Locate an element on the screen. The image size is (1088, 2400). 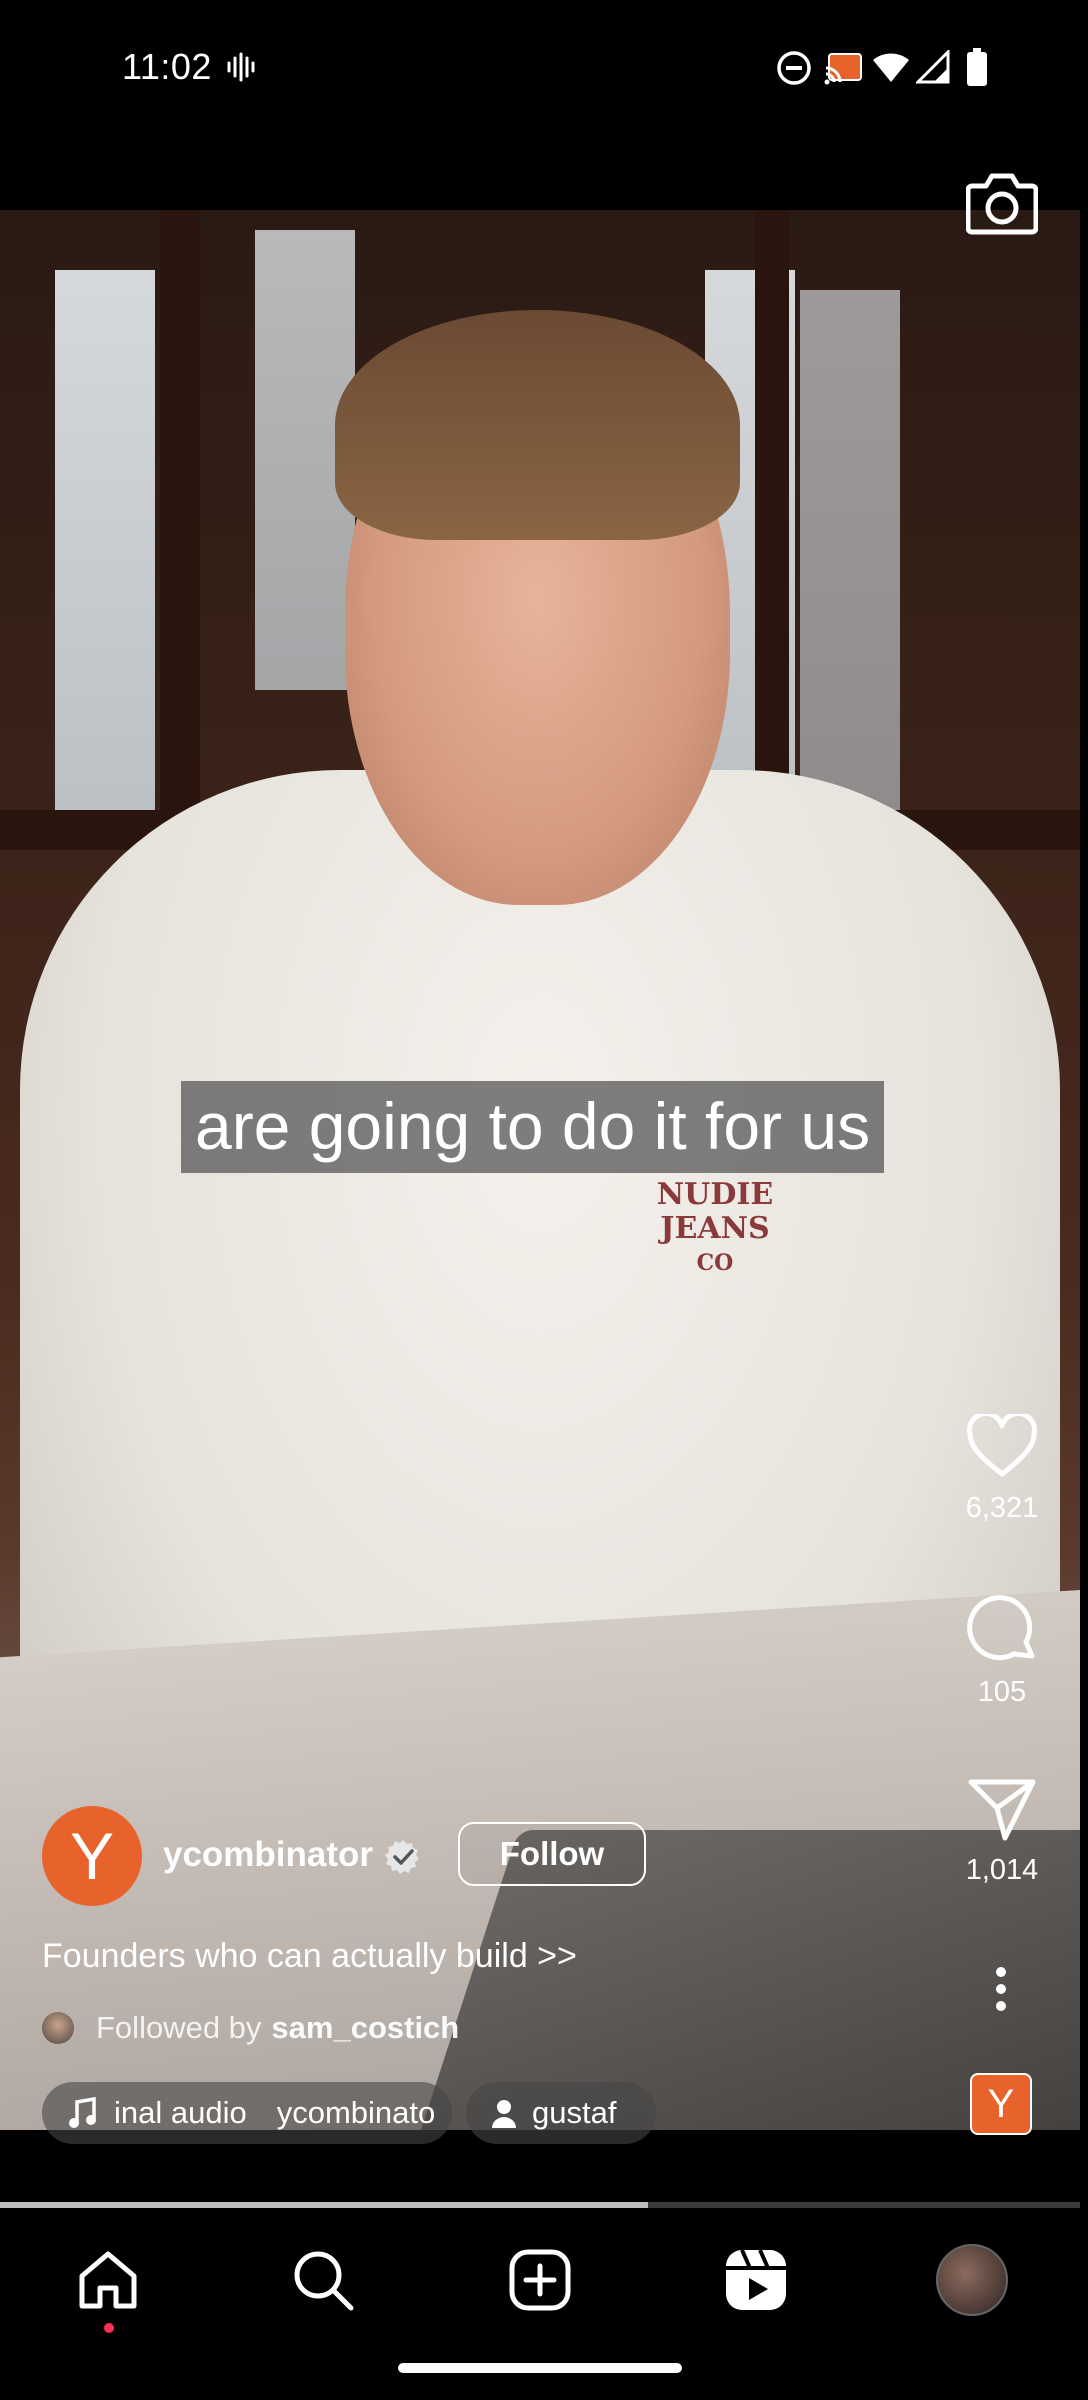
search-icon is located at coordinates (324, 2281).